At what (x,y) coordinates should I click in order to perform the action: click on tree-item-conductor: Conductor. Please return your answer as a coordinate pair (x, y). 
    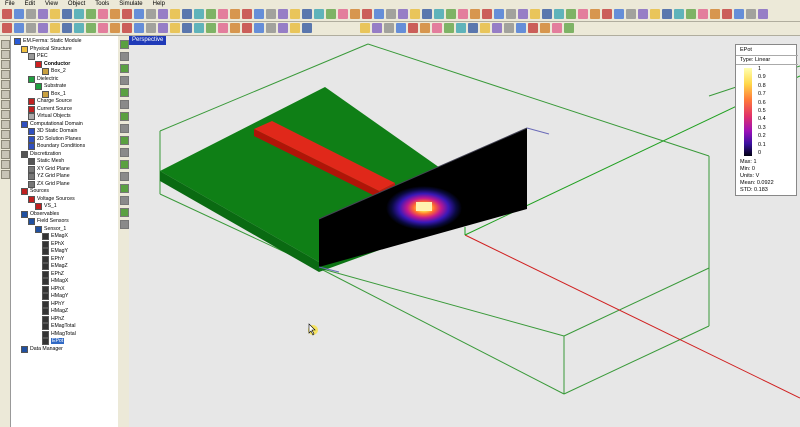
    Looking at the image, I should click on (52, 64).